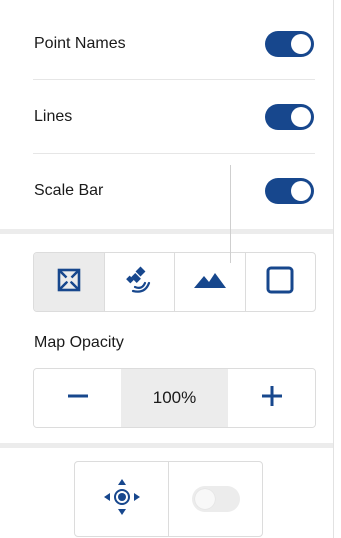  I want to click on panel-edge, so click(333, 269).